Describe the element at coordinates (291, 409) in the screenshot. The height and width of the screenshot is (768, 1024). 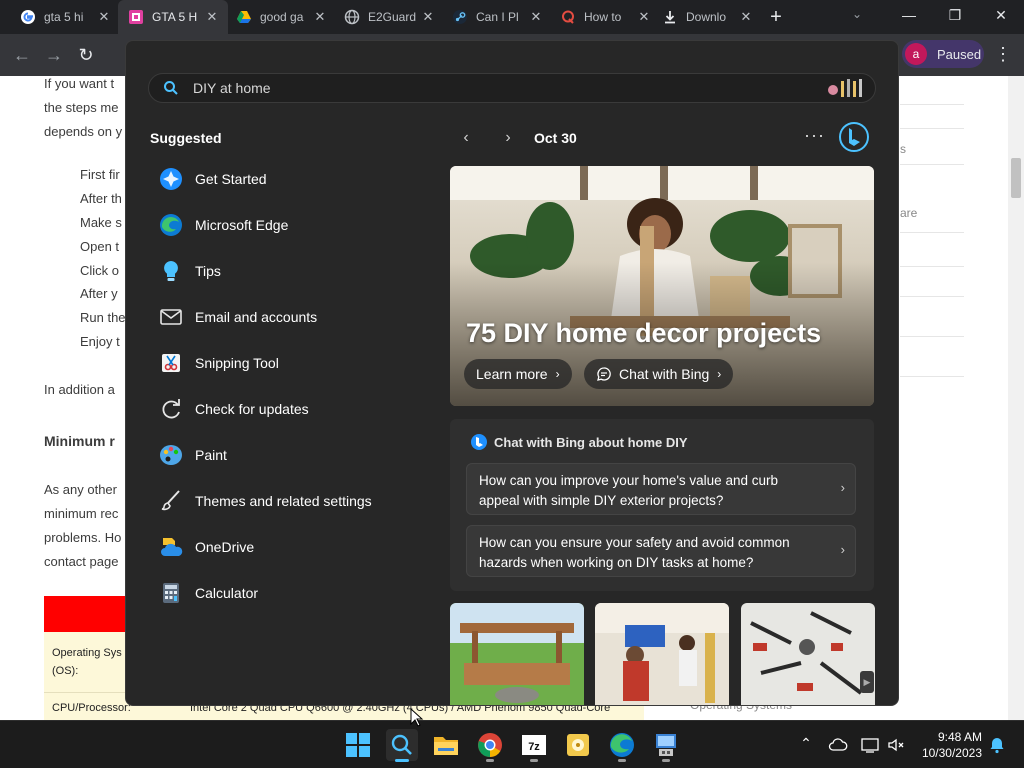
I see `suggested-item-check-updates: Check for updates` at that location.